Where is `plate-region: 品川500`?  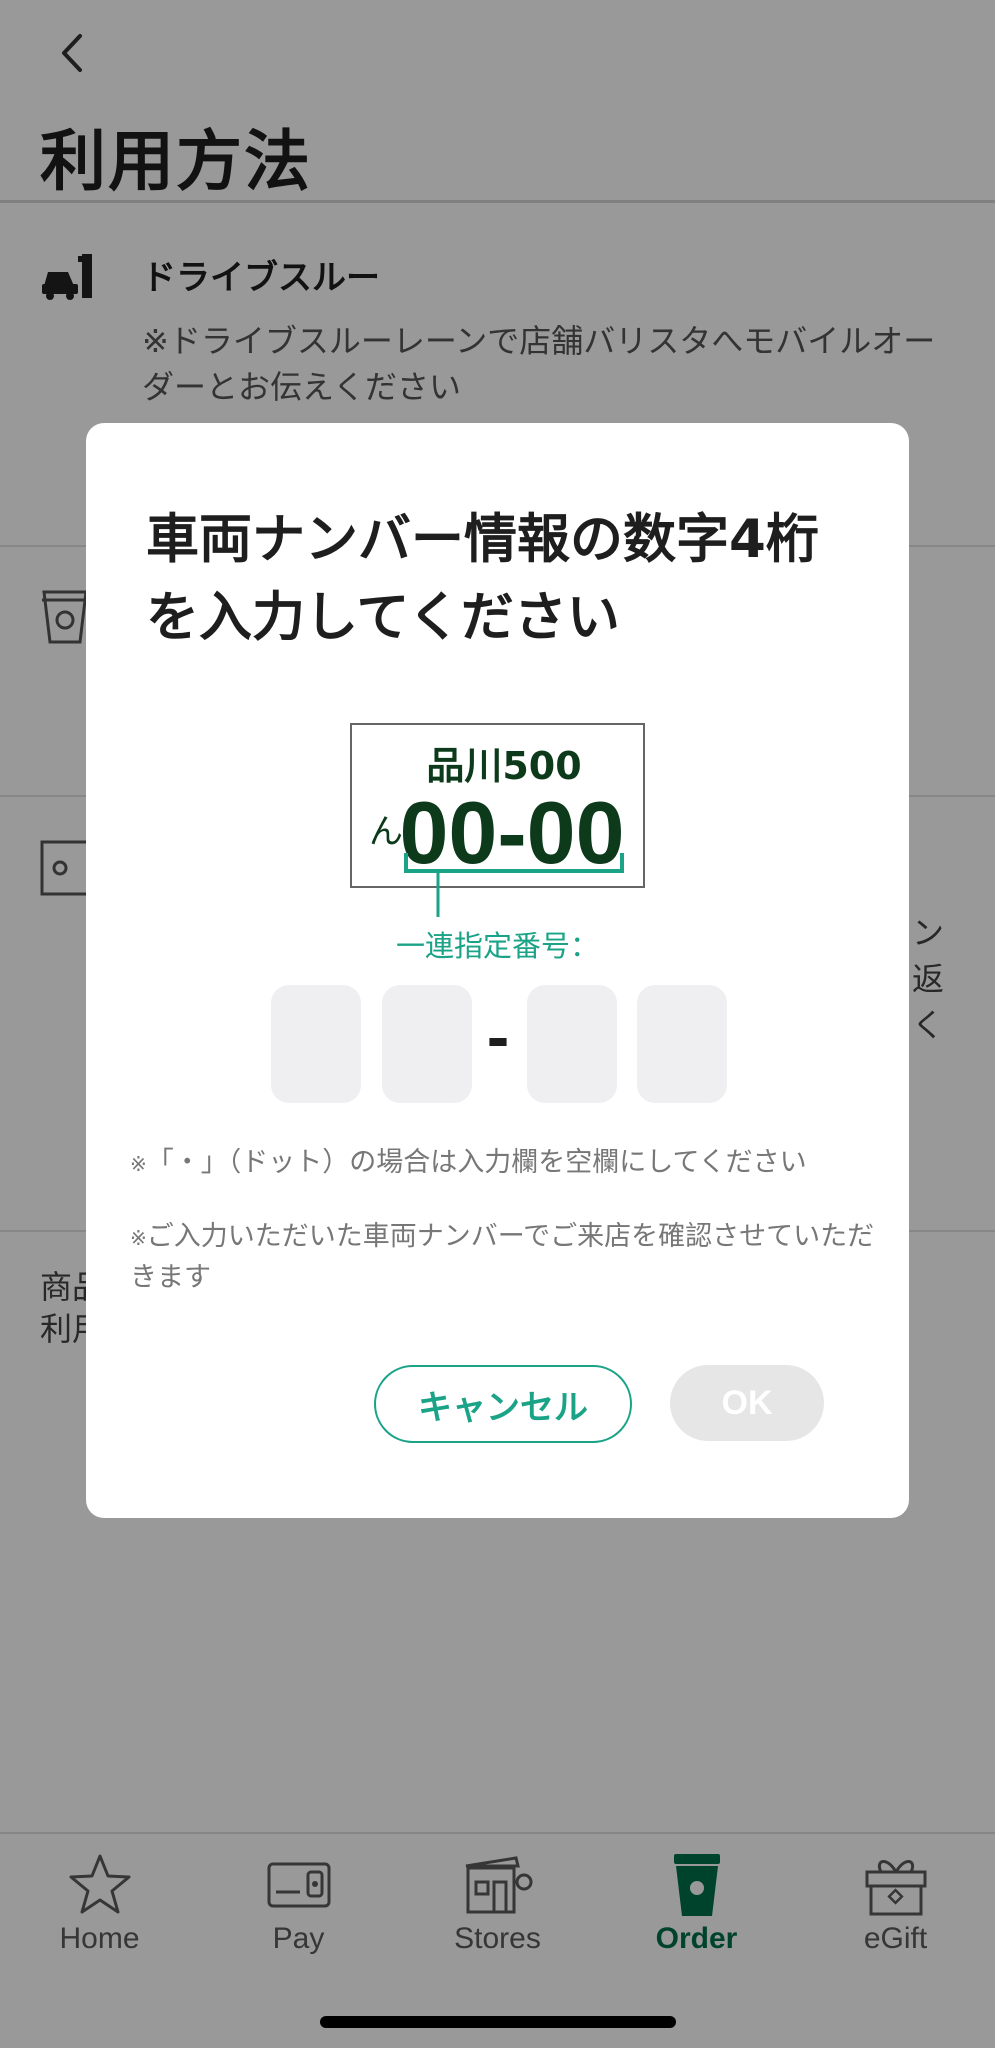
plate-region: 品川500 is located at coordinates (503, 766).